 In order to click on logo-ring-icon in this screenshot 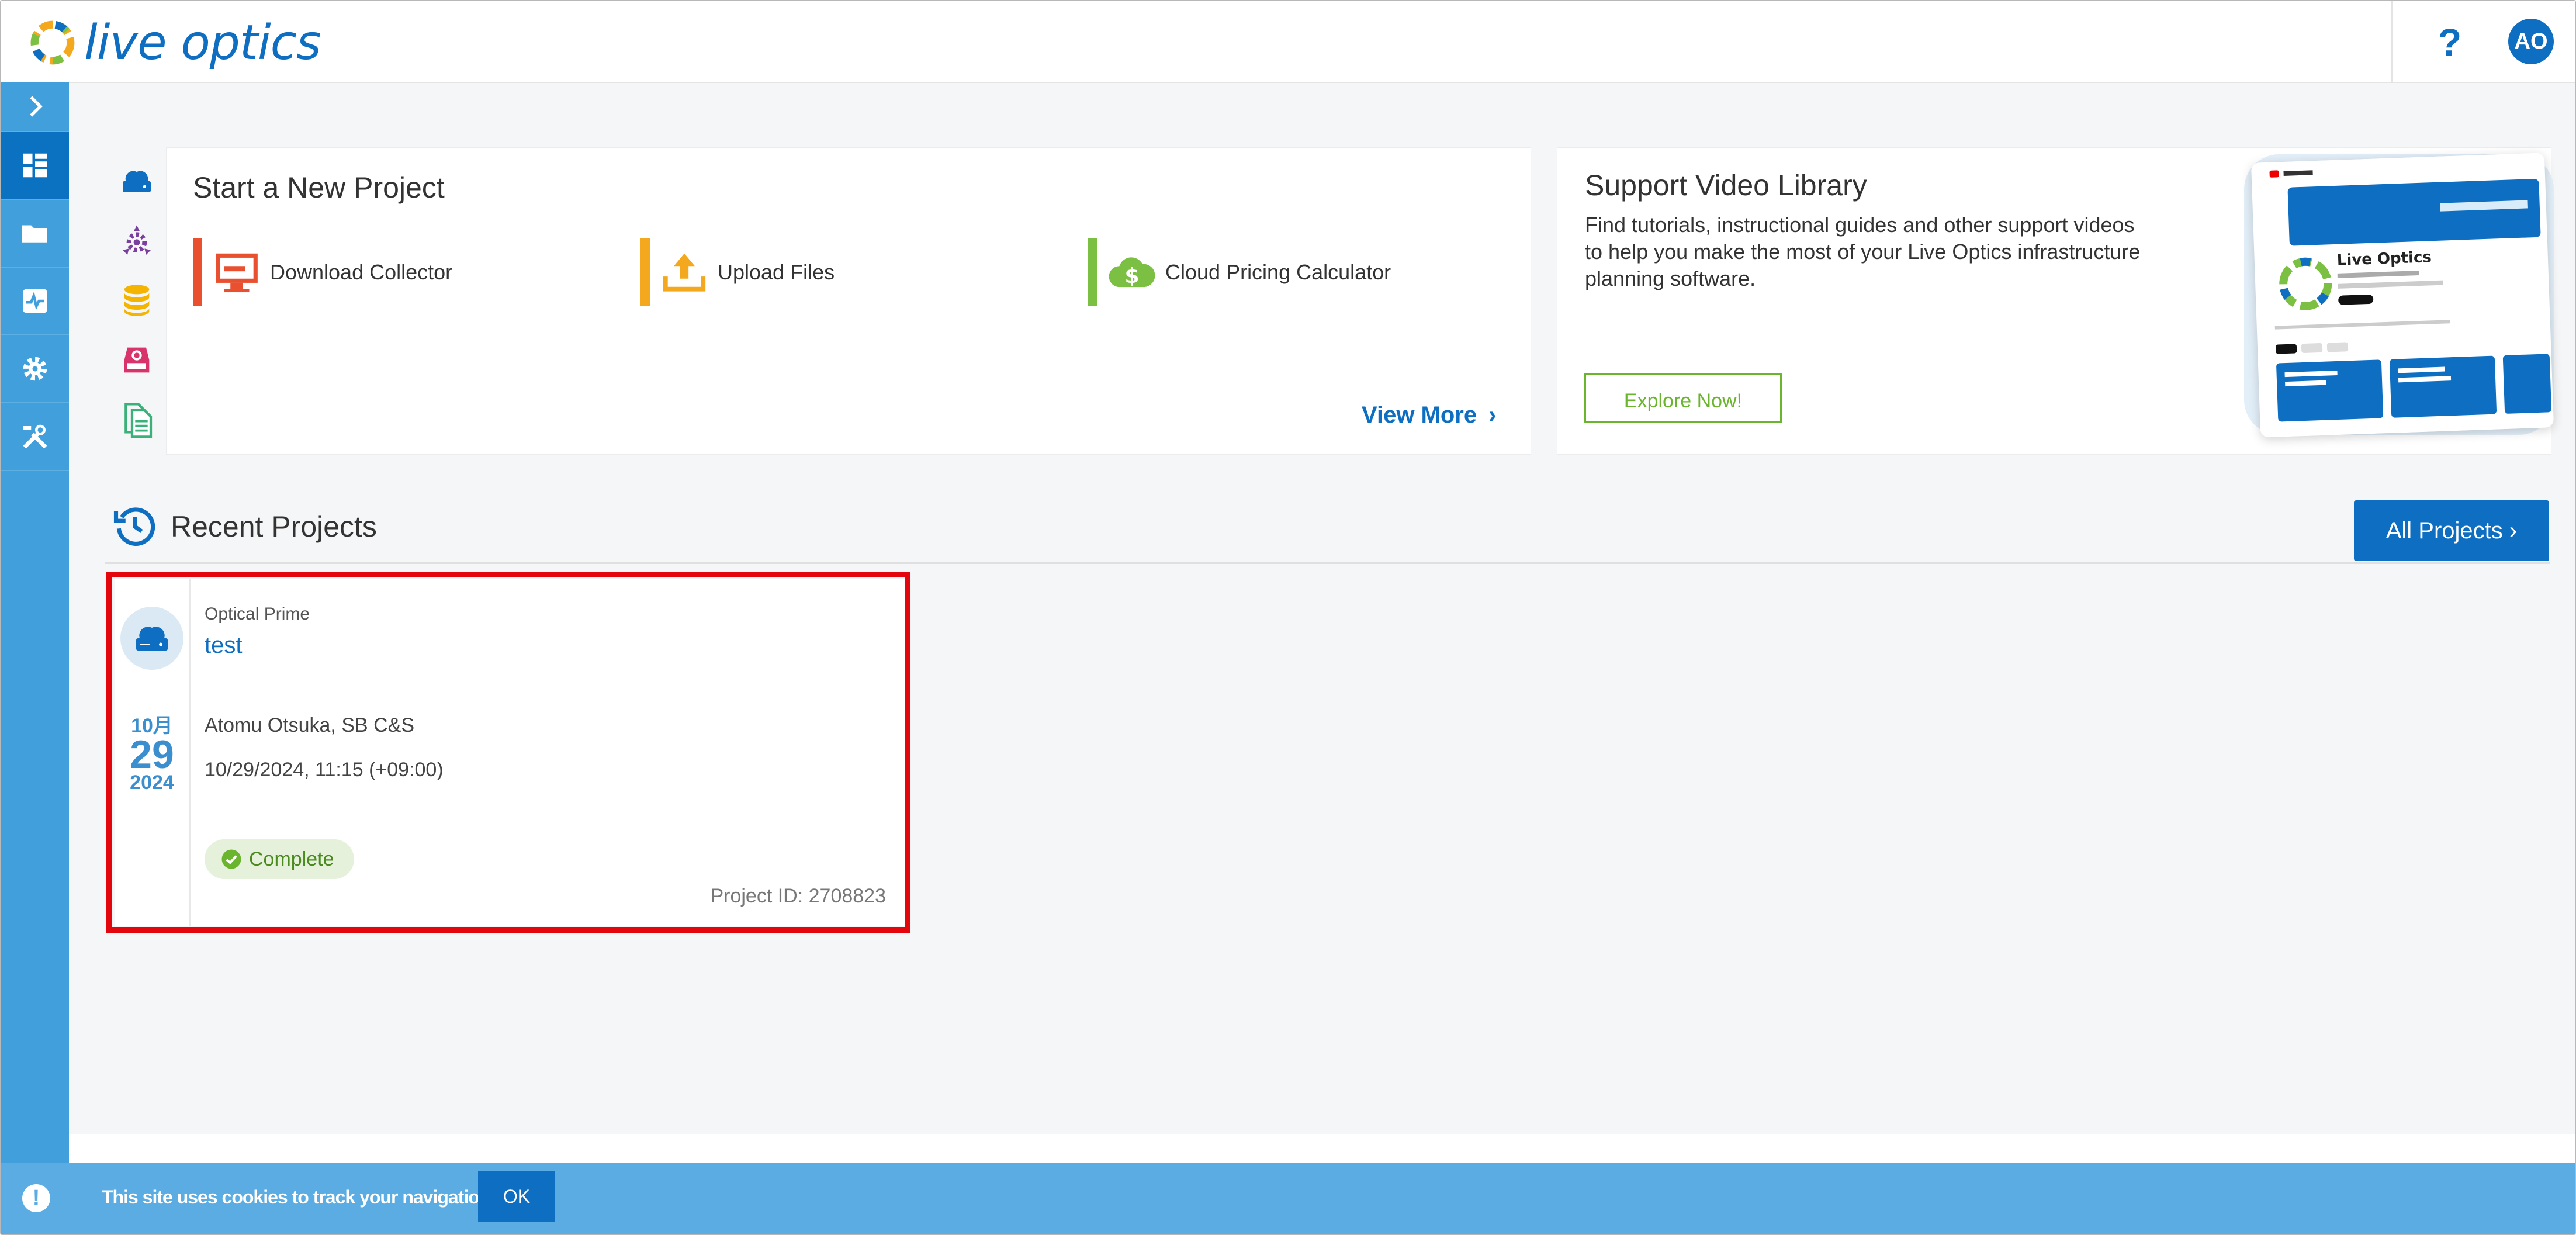, I will do `click(52, 42)`.